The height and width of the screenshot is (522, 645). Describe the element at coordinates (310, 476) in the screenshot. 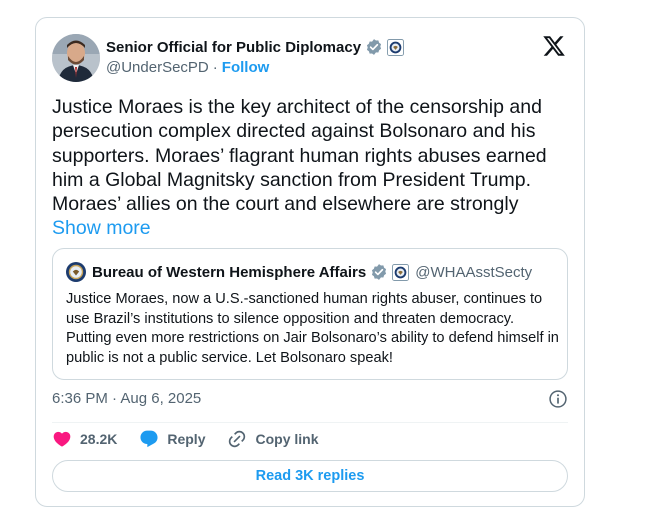

I see `read-replies-button: Read 3K replies` at that location.